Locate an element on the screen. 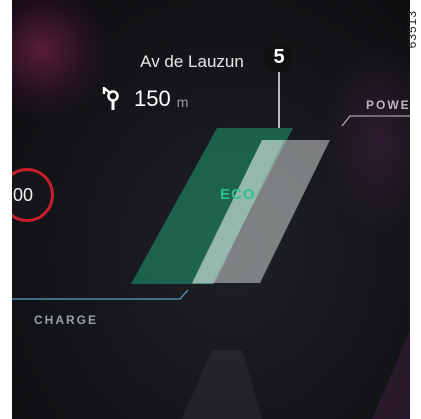 The width and height of the screenshot is (421, 419). eco-label: ECO is located at coordinates (238, 194).